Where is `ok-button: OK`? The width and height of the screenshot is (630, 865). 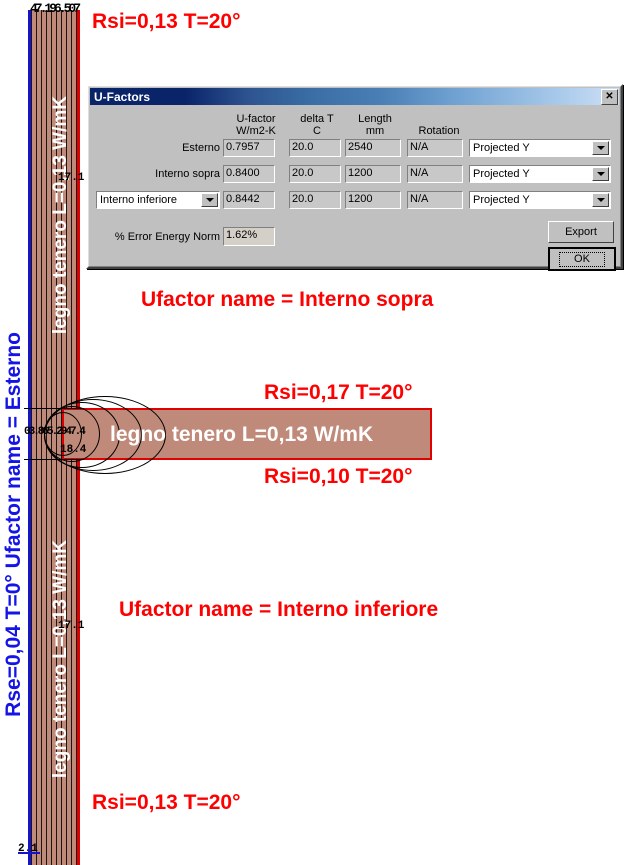
ok-button: OK is located at coordinates (582, 259).